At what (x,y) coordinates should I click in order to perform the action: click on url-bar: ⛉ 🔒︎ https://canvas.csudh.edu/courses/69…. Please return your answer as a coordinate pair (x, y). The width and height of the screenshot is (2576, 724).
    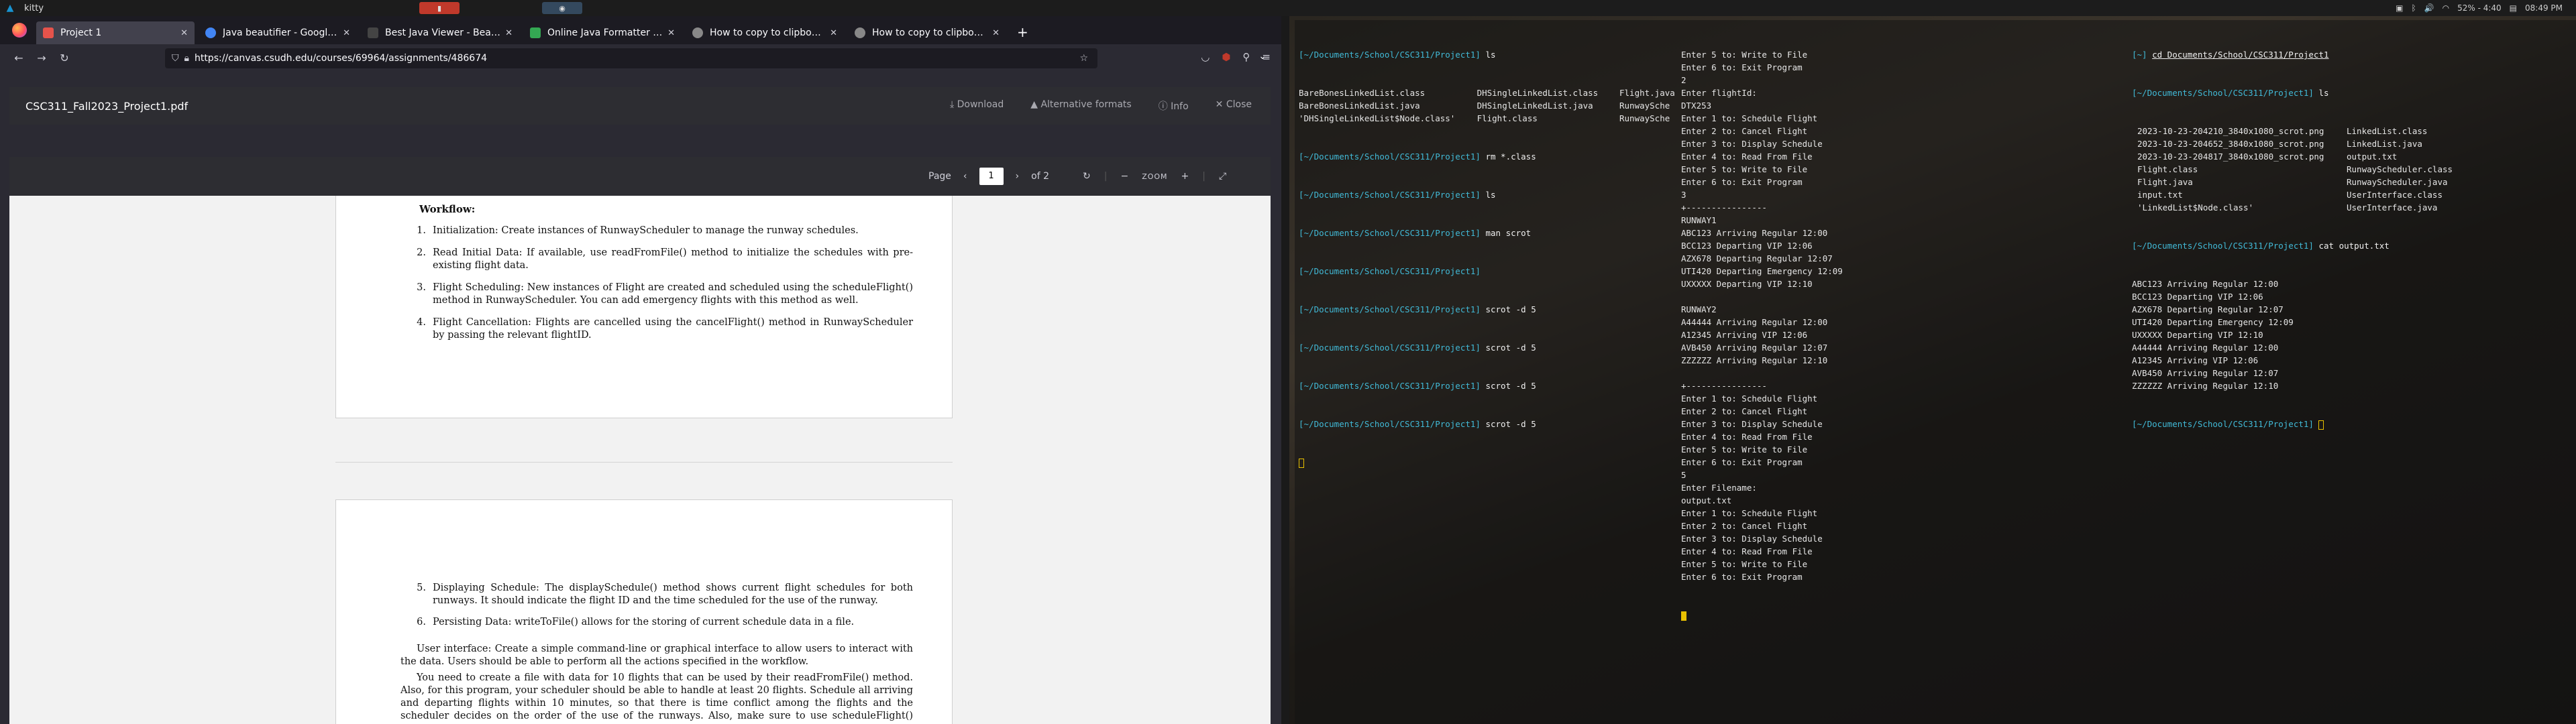
    Looking at the image, I should click on (631, 58).